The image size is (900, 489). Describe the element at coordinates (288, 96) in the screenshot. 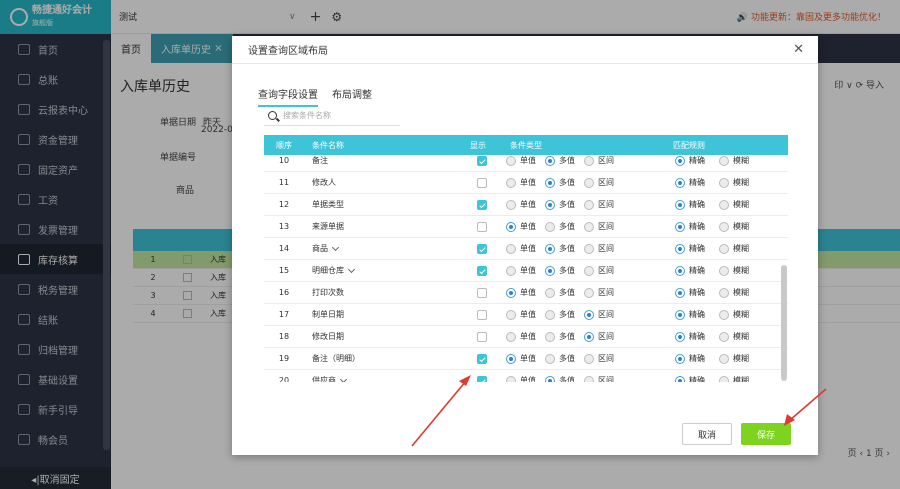

I see `tab-field-settings: 查询字段设置` at that location.